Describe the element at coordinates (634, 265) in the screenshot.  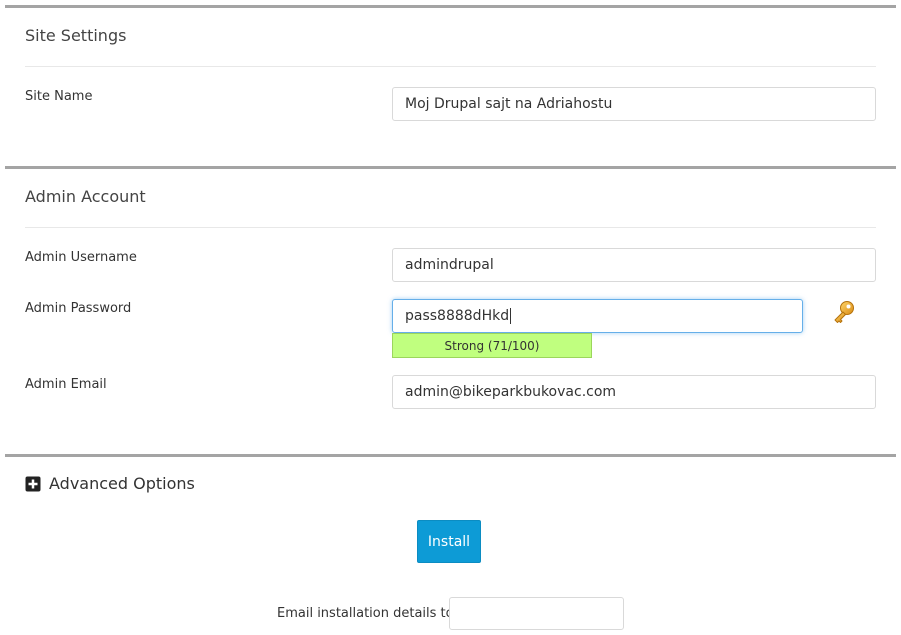
I see `admin-username-input` at that location.